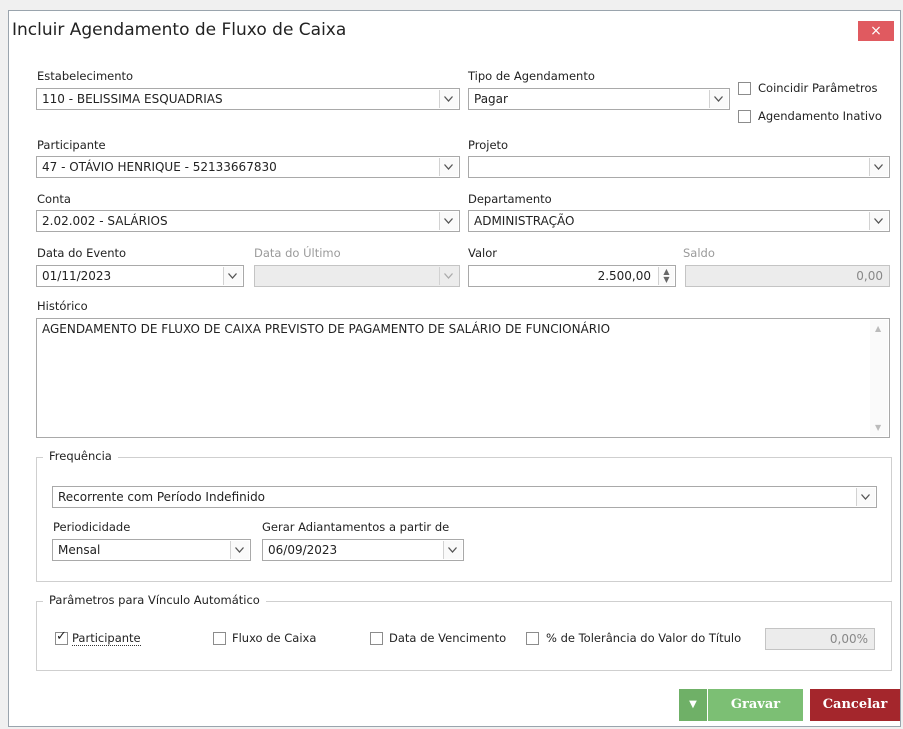 This screenshot has width=903, height=729. What do you see at coordinates (488, 145) in the screenshot?
I see `projeto-label: Projeto` at bounding box center [488, 145].